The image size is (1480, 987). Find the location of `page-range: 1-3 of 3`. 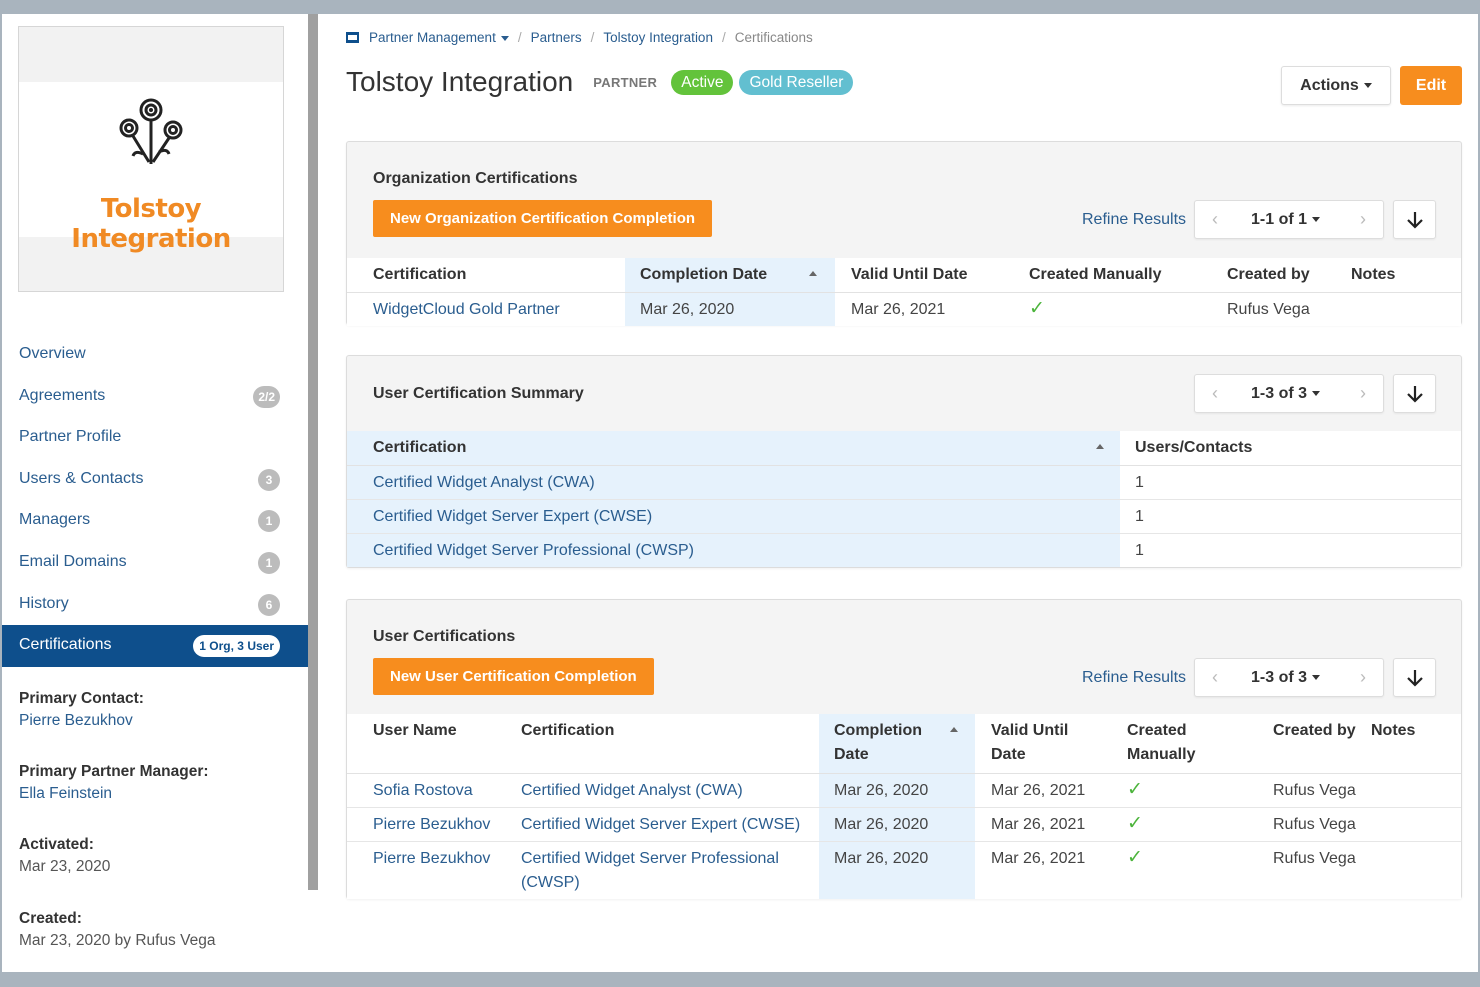

page-range: 1-3 of 3 is located at coordinates (1279, 393).